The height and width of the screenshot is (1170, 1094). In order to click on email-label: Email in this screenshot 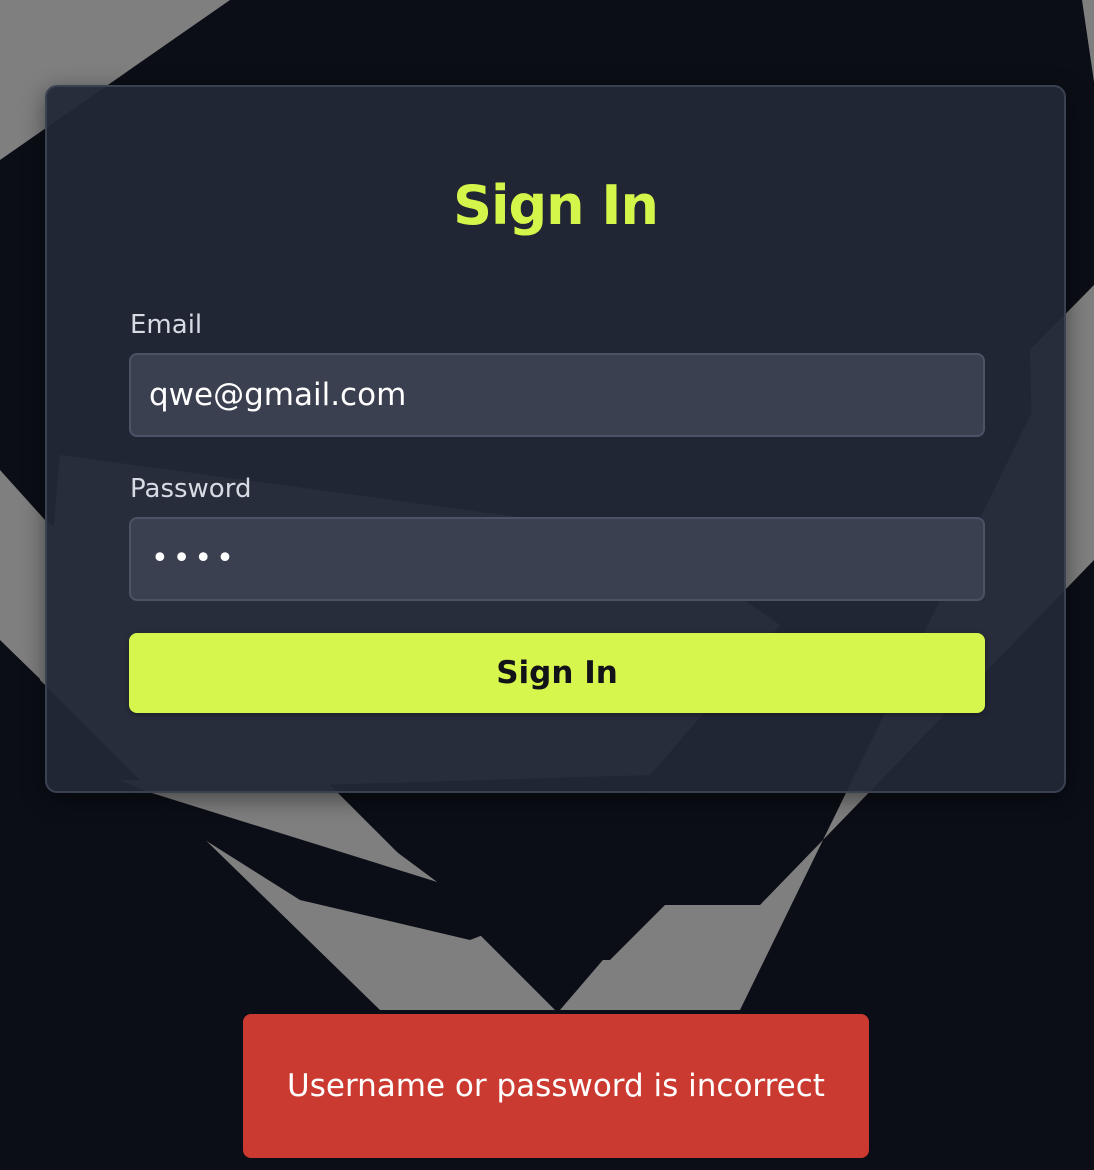, I will do `click(166, 325)`.